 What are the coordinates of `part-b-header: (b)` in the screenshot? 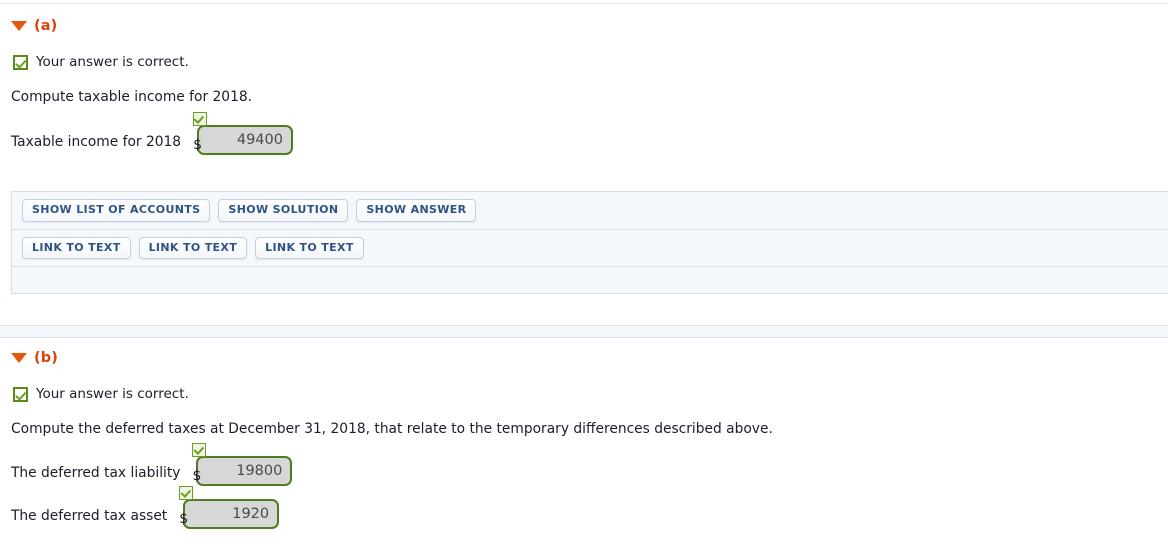 It's located at (584, 358).